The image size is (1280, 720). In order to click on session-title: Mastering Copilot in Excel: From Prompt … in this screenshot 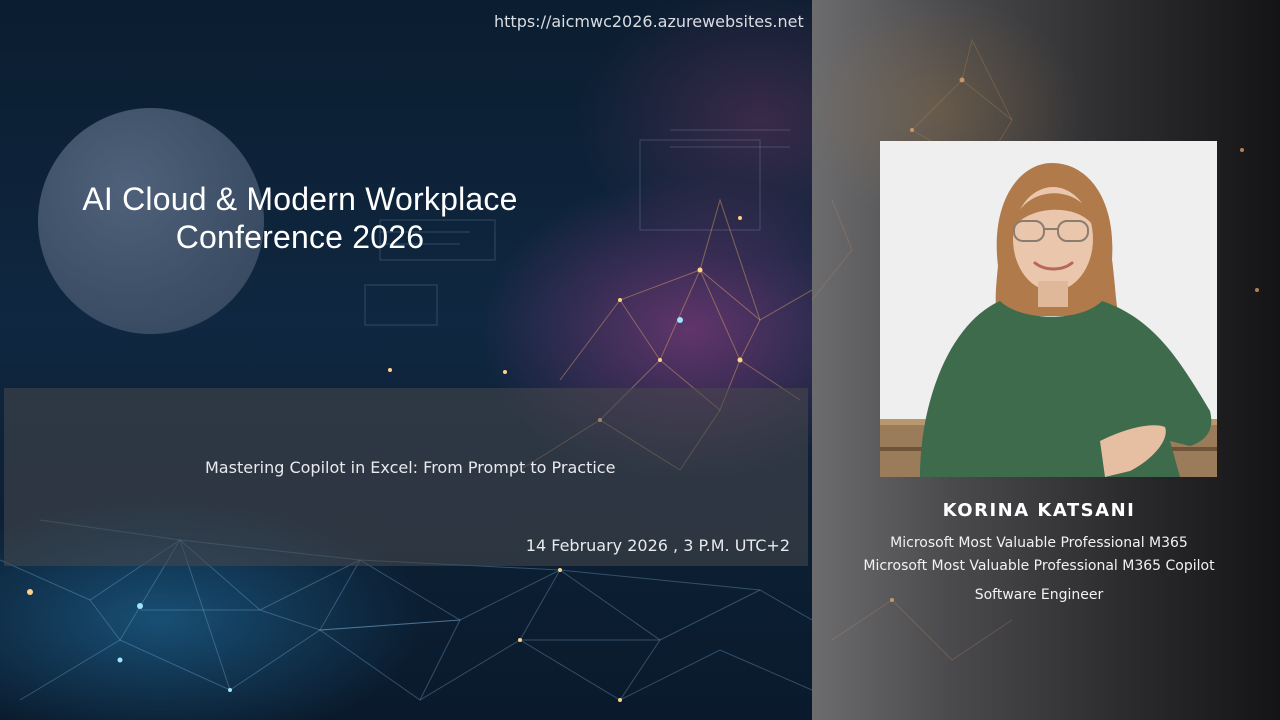, I will do `click(410, 467)`.